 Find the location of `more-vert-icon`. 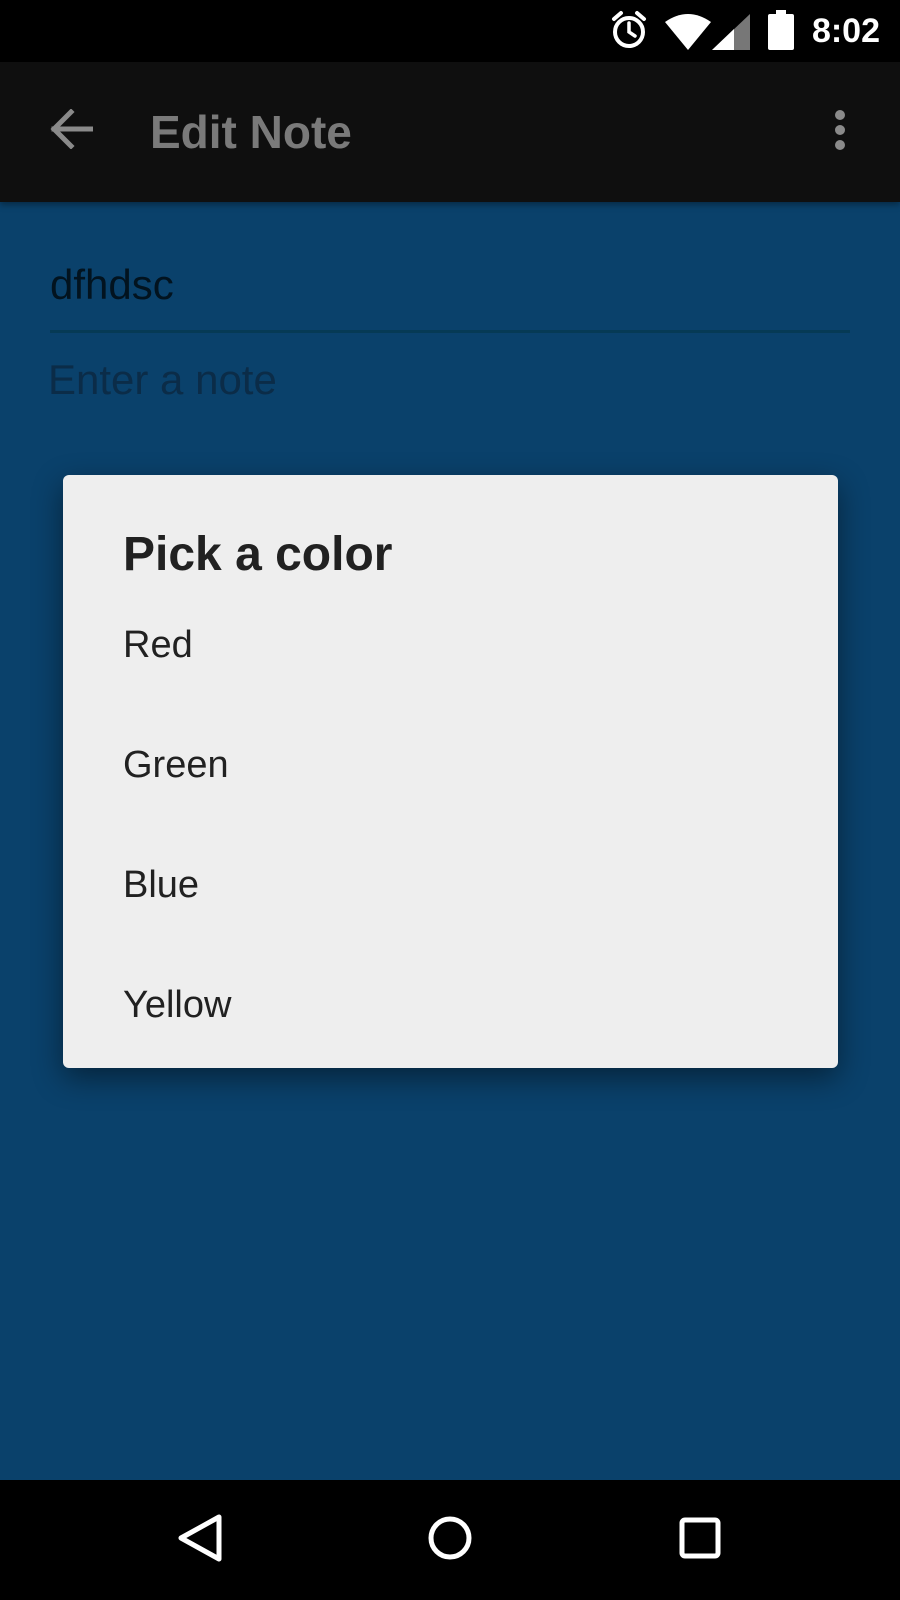

more-vert-icon is located at coordinates (840, 132).